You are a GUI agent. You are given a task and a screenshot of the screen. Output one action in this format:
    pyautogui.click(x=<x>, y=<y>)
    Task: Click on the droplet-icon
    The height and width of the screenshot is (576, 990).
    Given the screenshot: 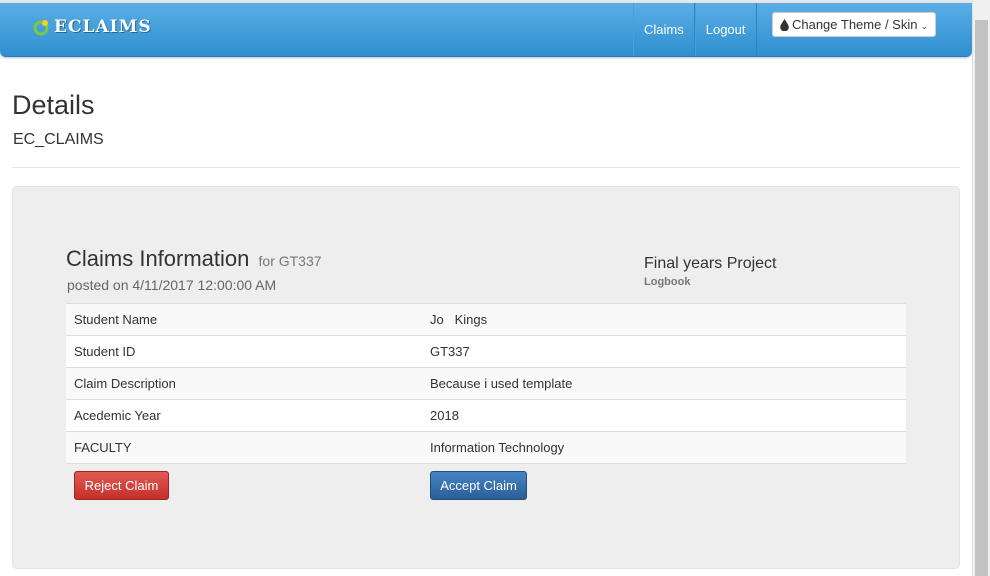 What is the action you would take?
    pyautogui.click(x=784, y=24)
    